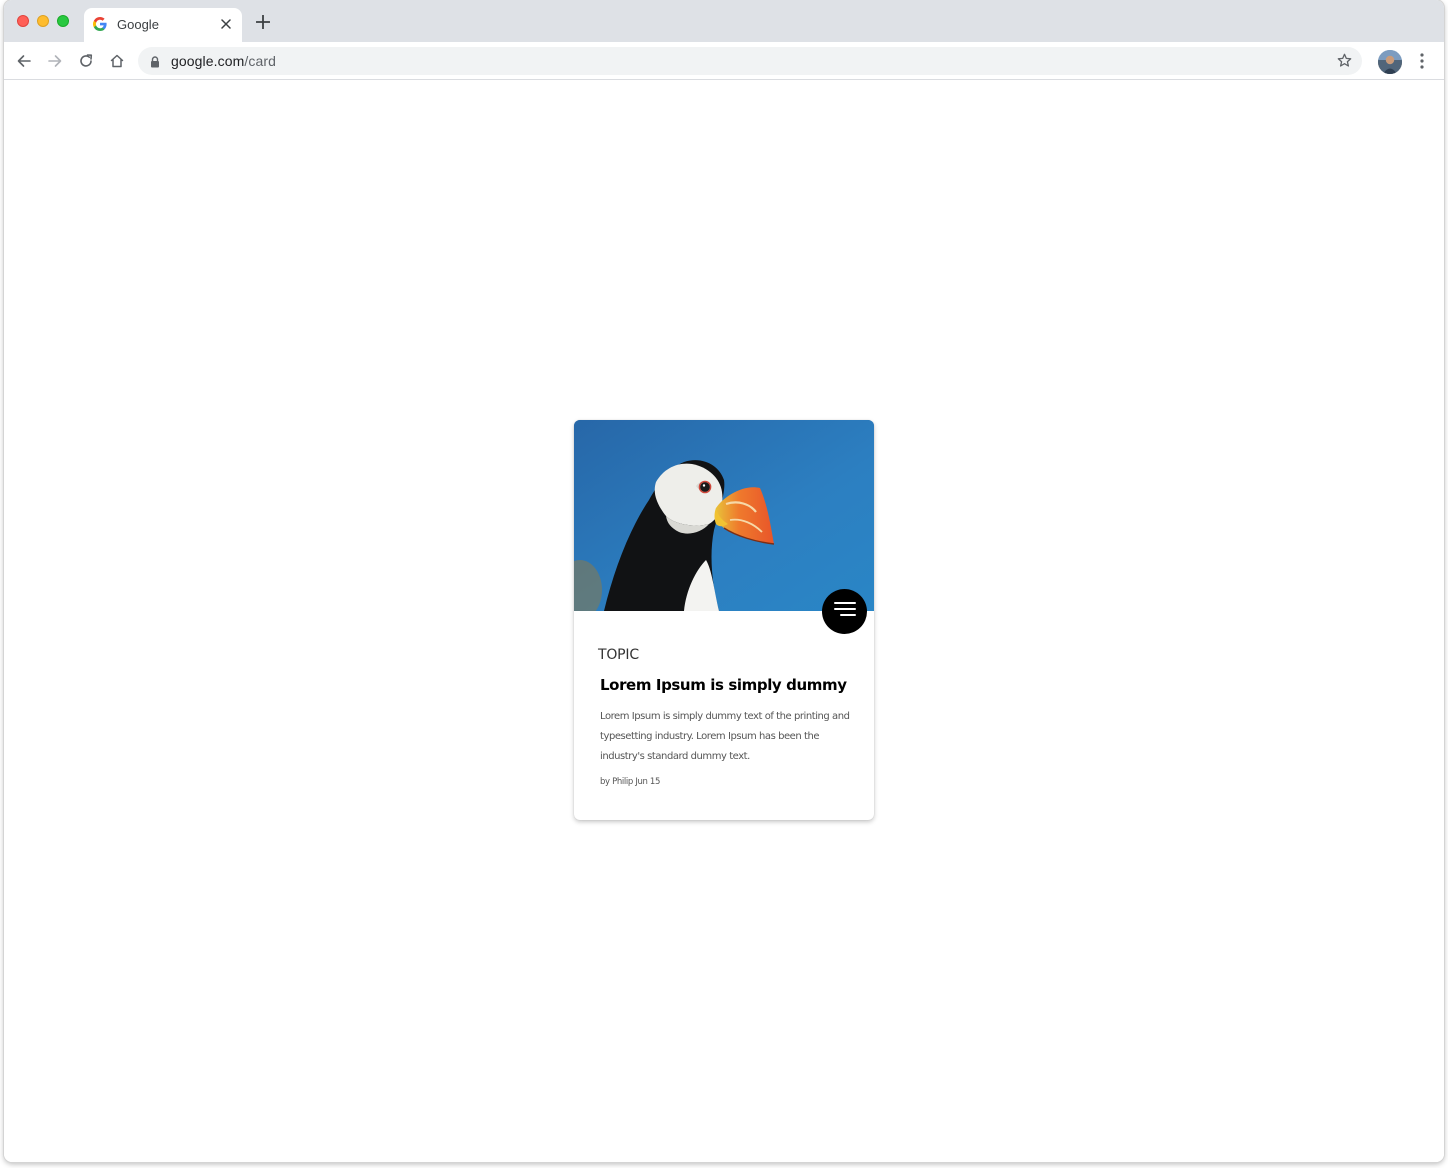  I want to click on card-menu-fab, so click(844, 611).